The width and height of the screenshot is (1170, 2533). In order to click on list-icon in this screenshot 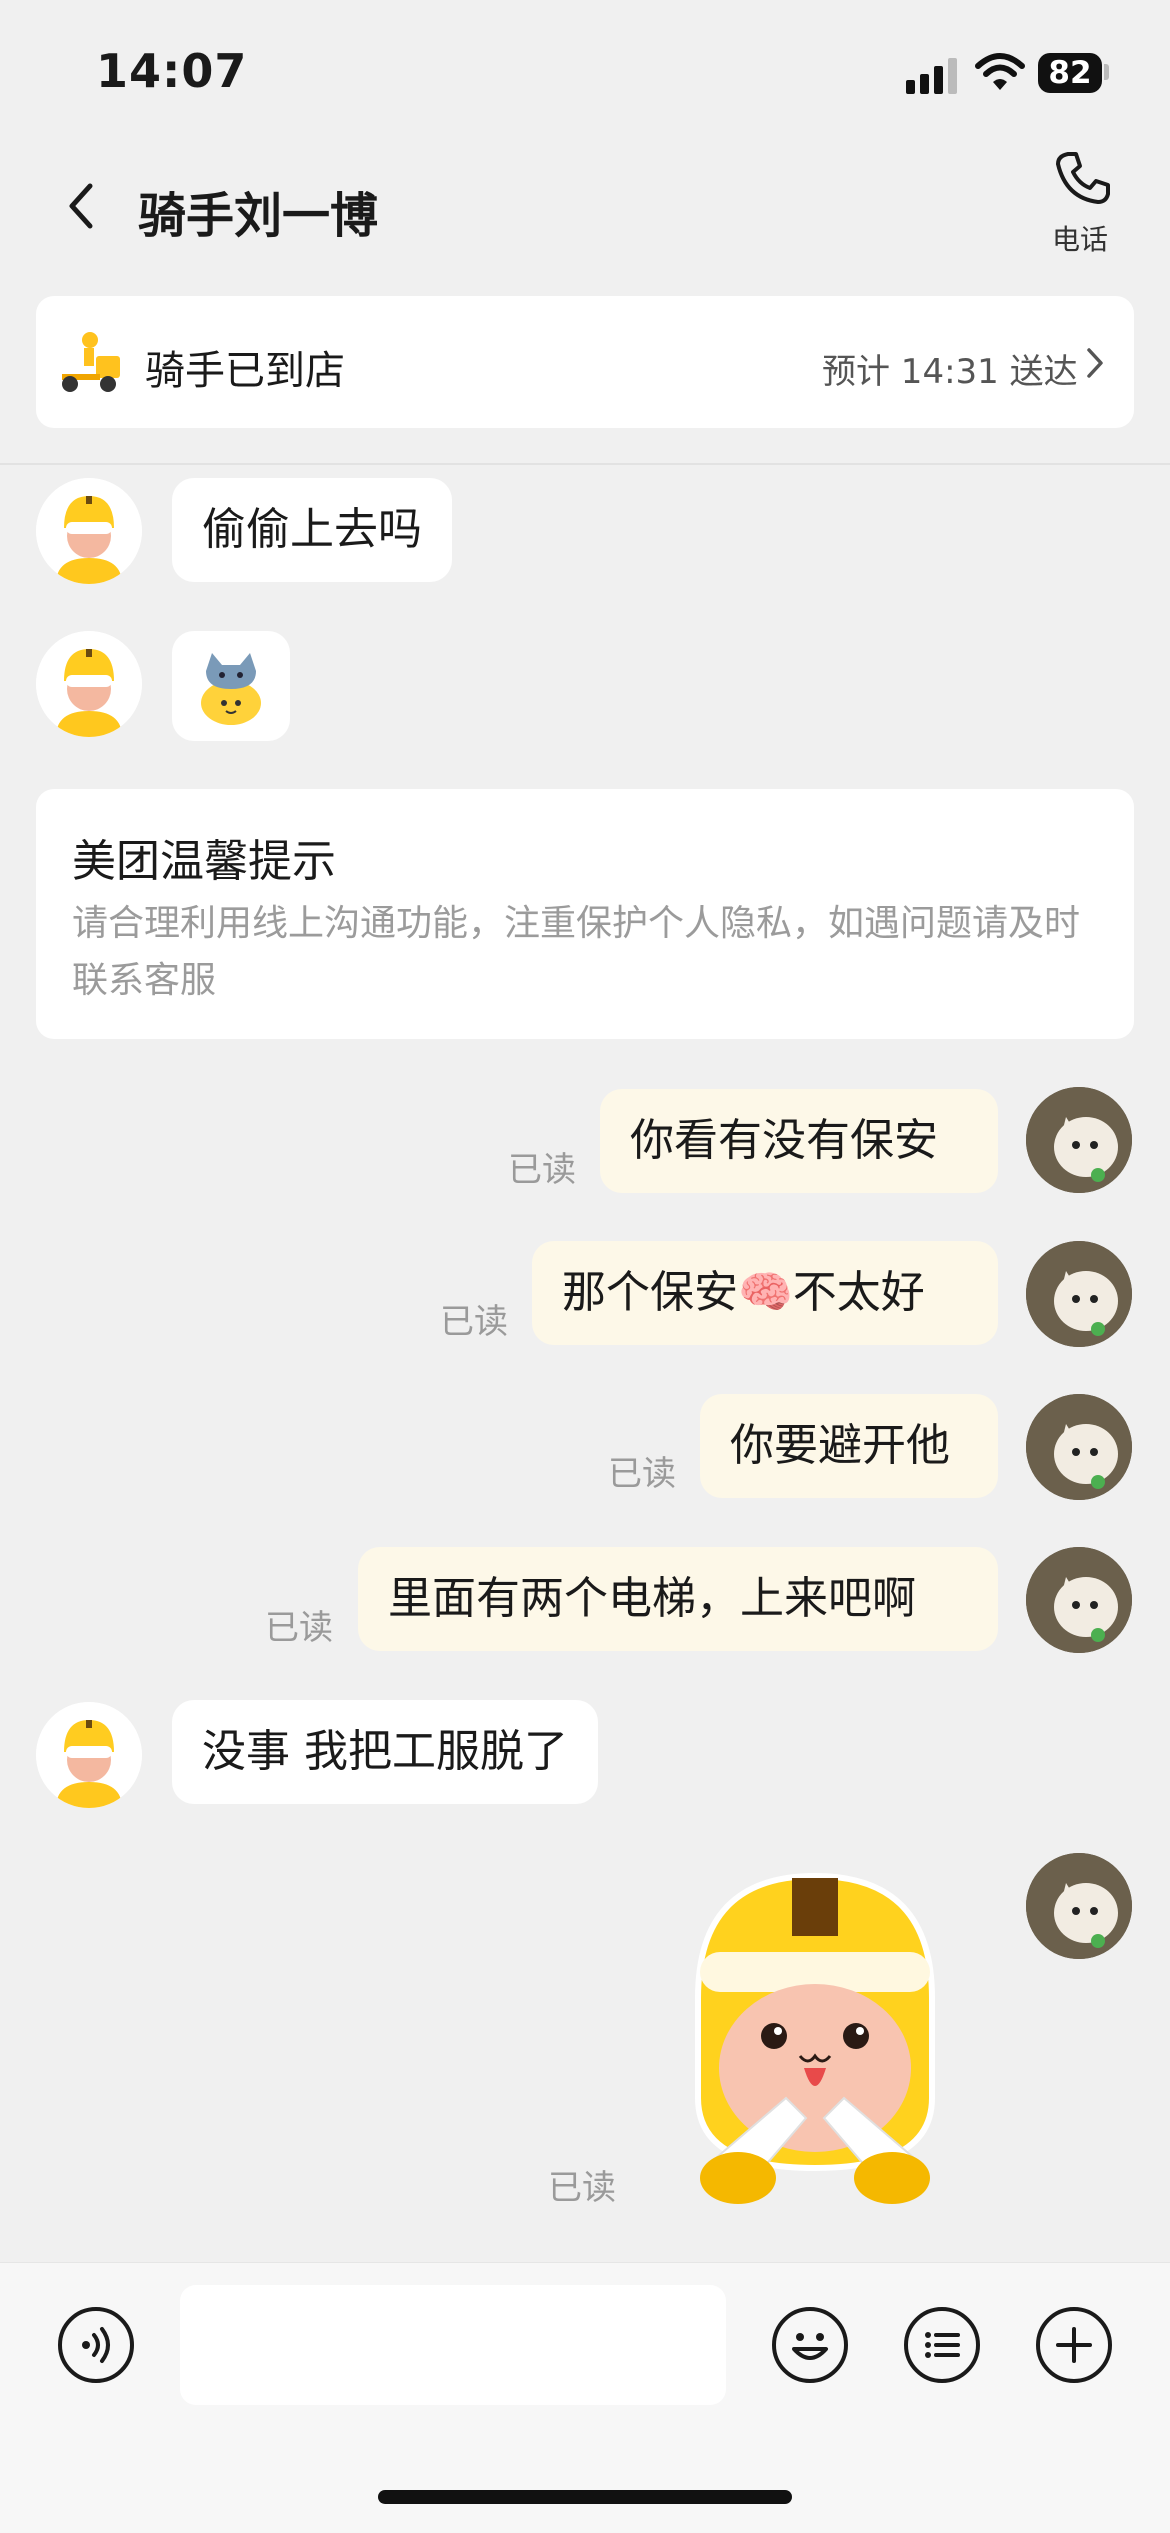, I will do `click(942, 2345)`.